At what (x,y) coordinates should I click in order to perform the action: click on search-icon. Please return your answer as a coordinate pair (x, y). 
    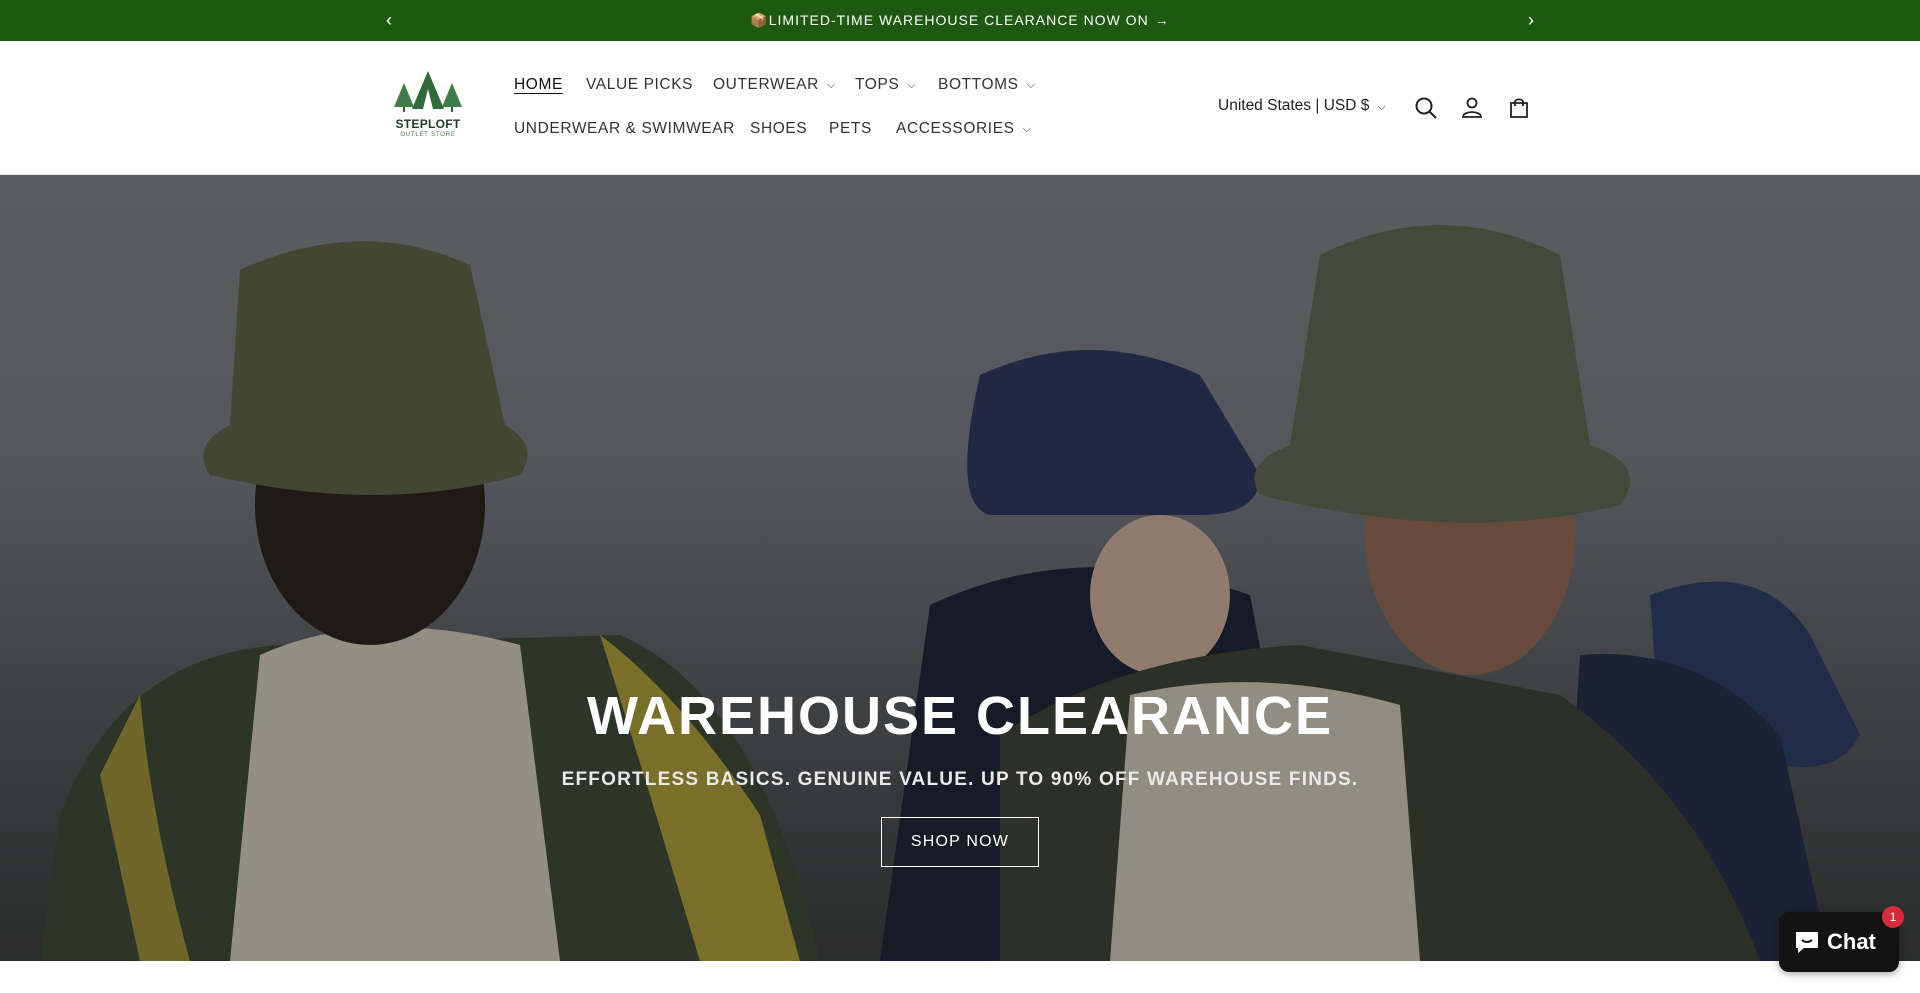
    Looking at the image, I should click on (1426, 108).